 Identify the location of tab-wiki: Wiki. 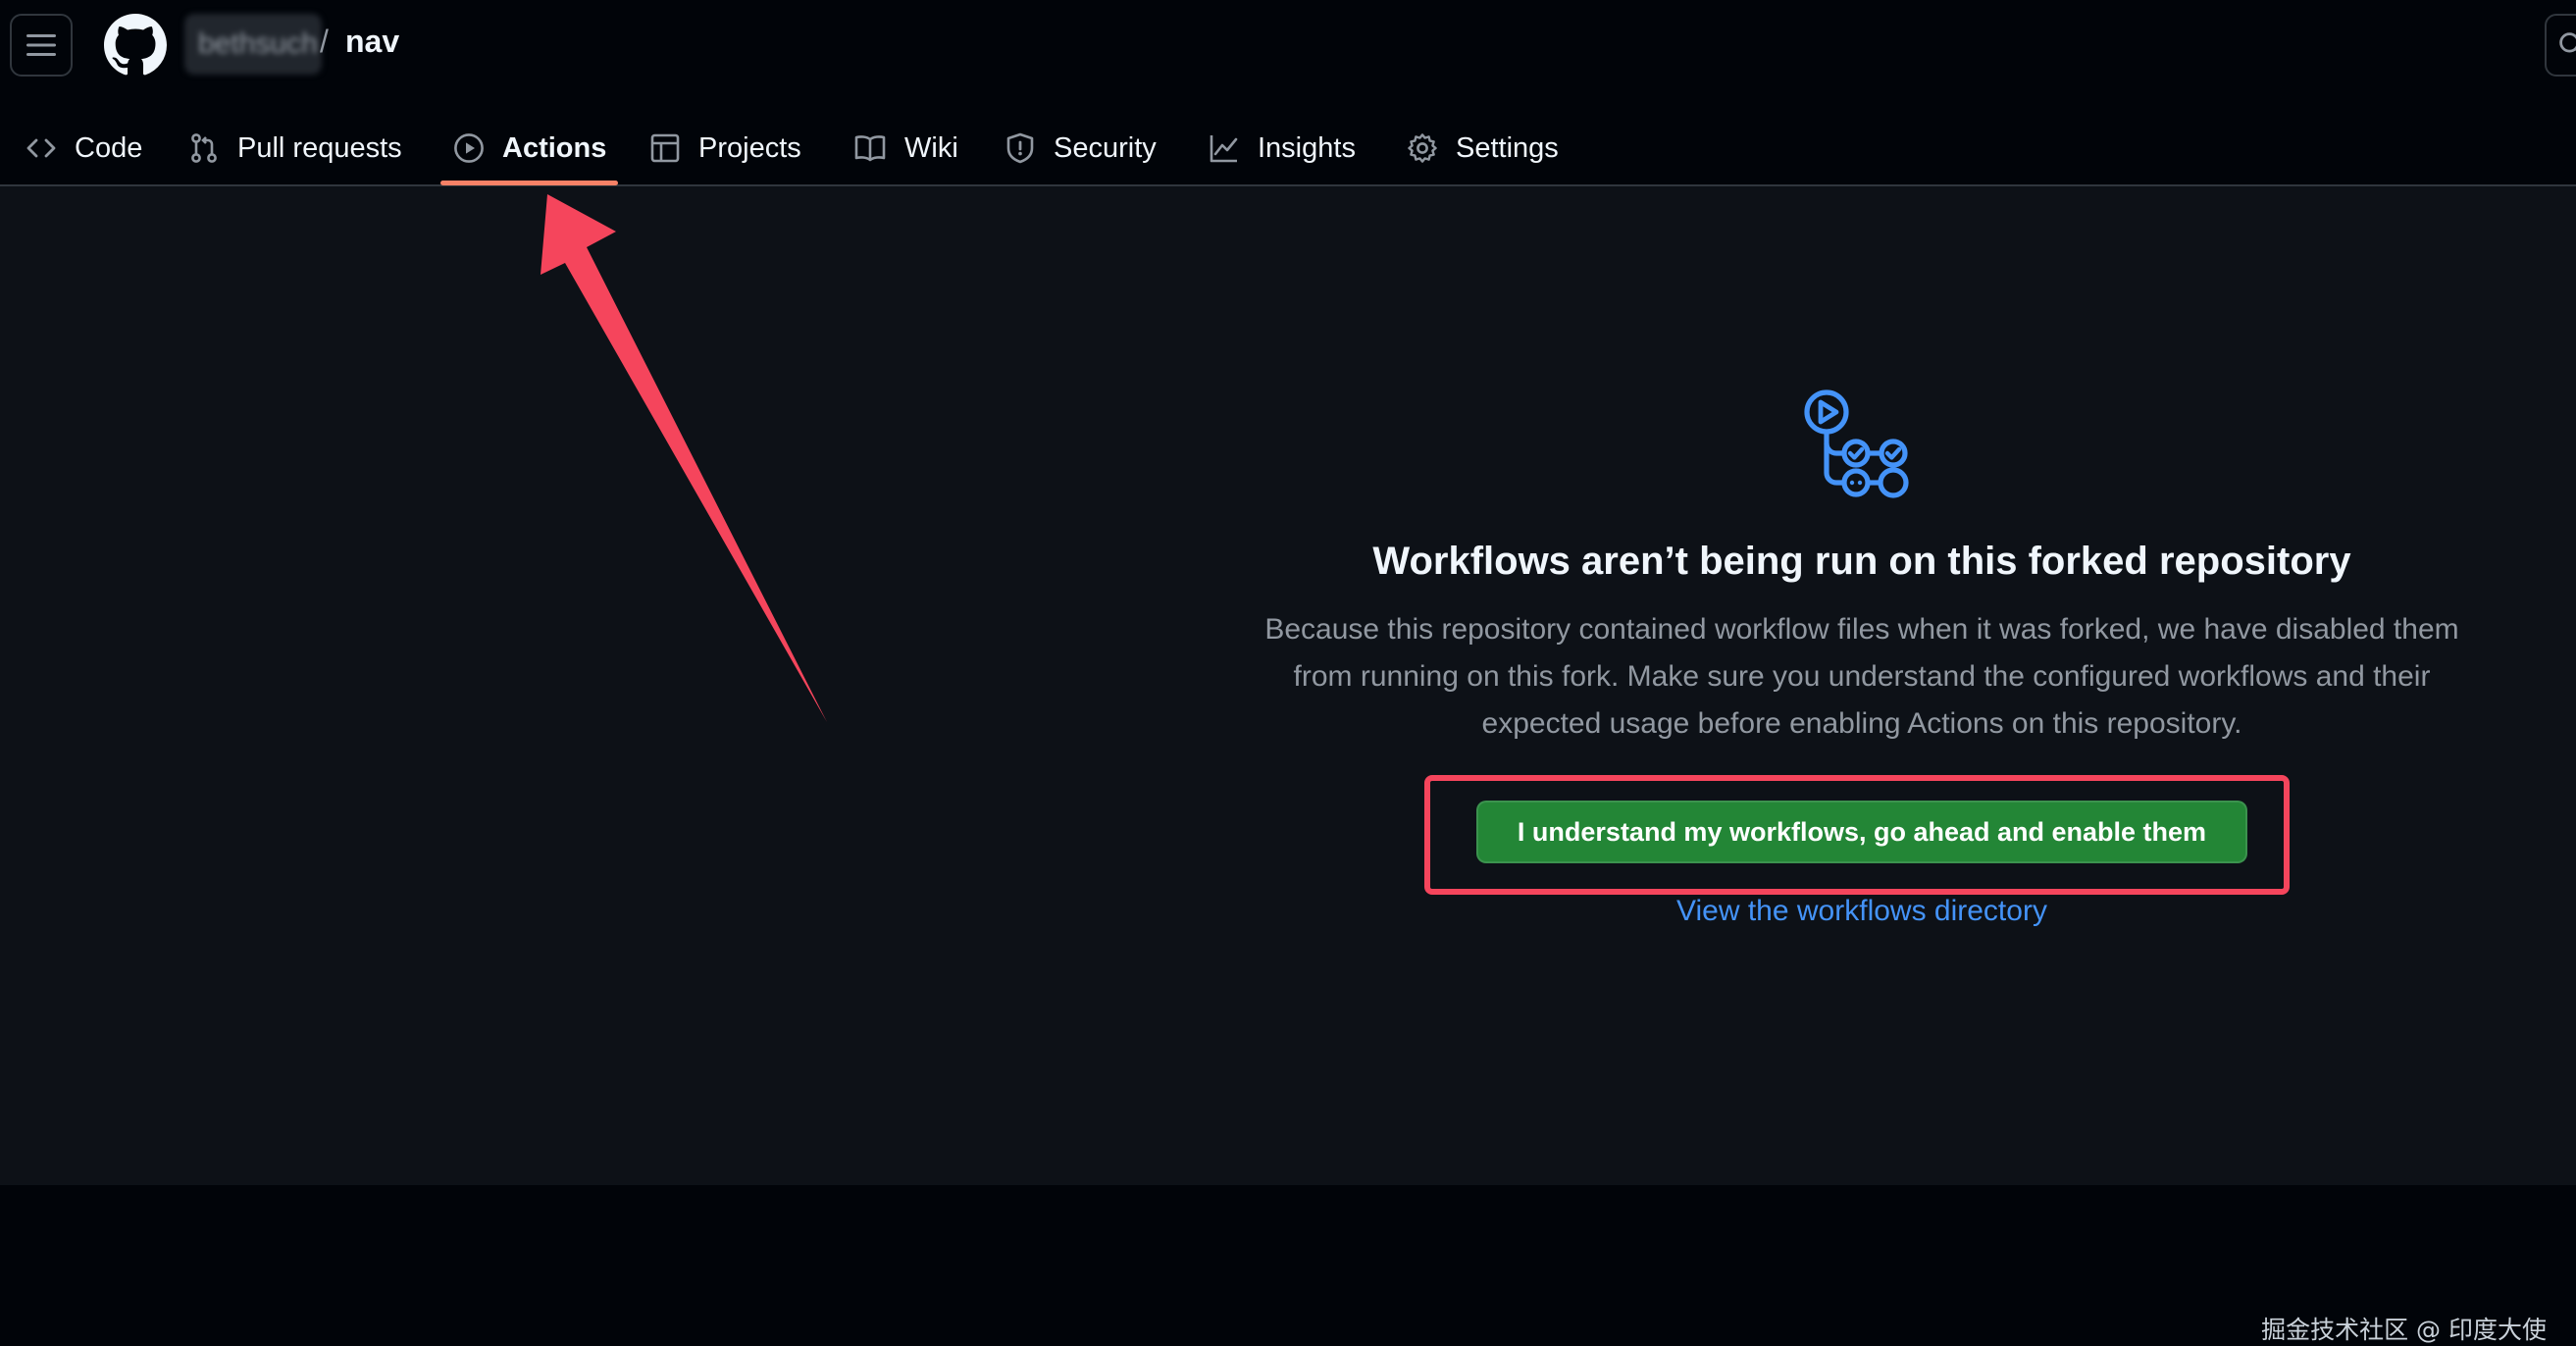
(906, 148).